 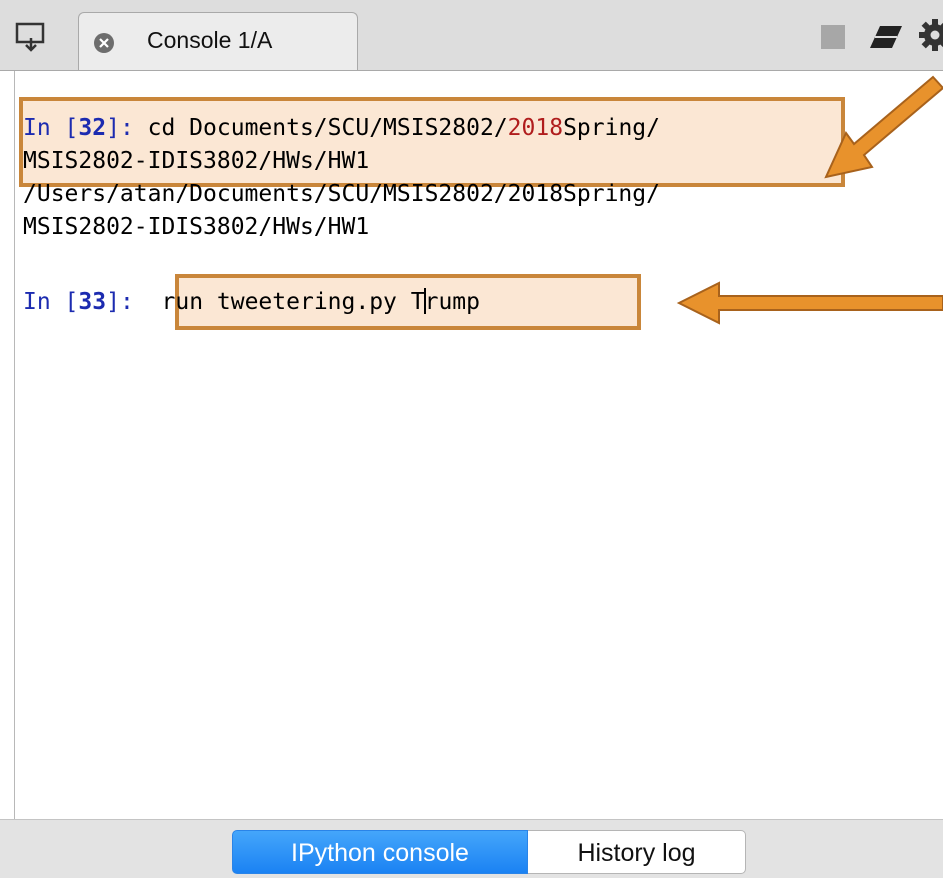 What do you see at coordinates (637, 852) in the screenshot?
I see `tab-history-log: History log` at bounding box center [637, 852].